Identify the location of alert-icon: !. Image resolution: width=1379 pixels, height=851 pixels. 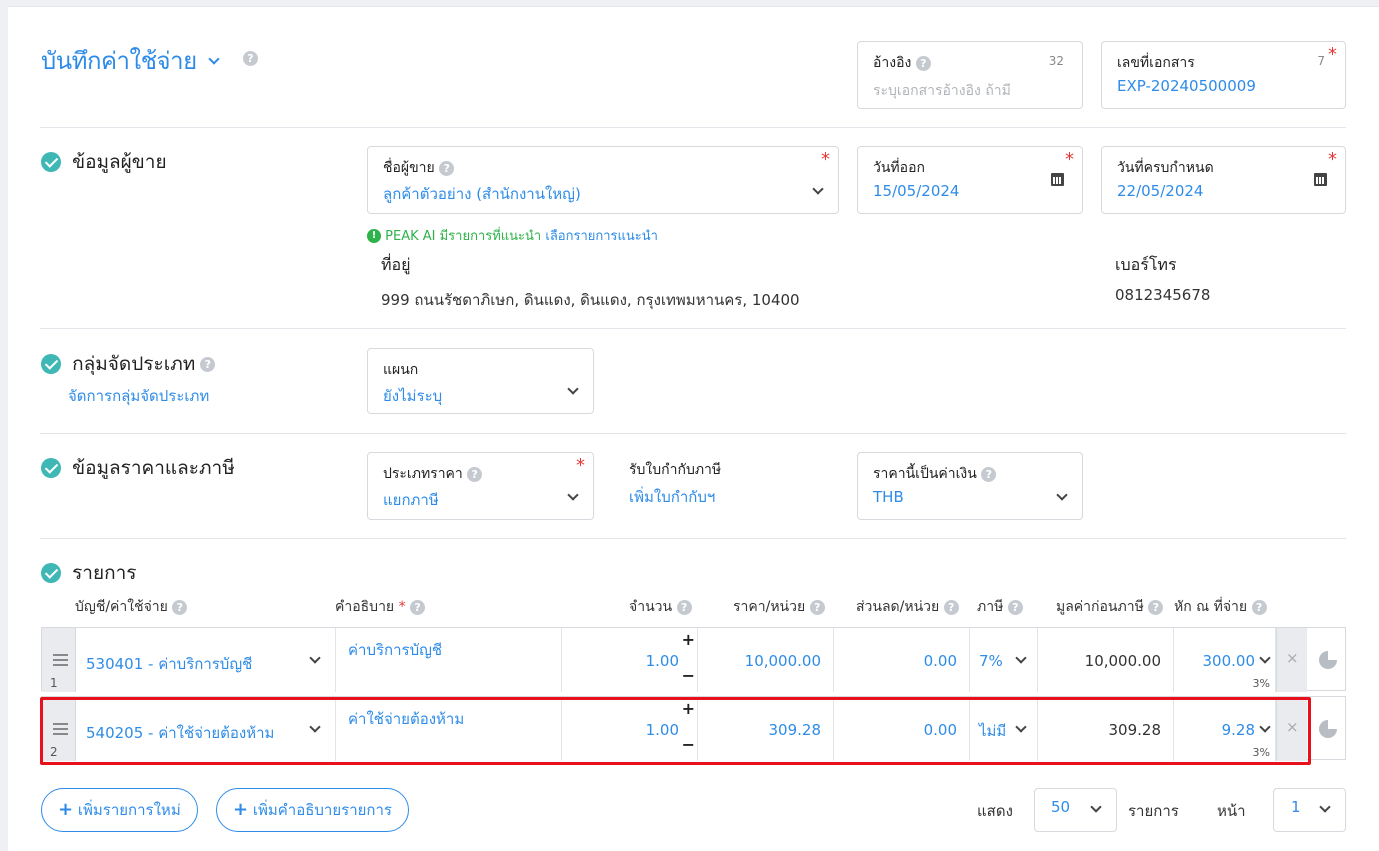
(374, 235).